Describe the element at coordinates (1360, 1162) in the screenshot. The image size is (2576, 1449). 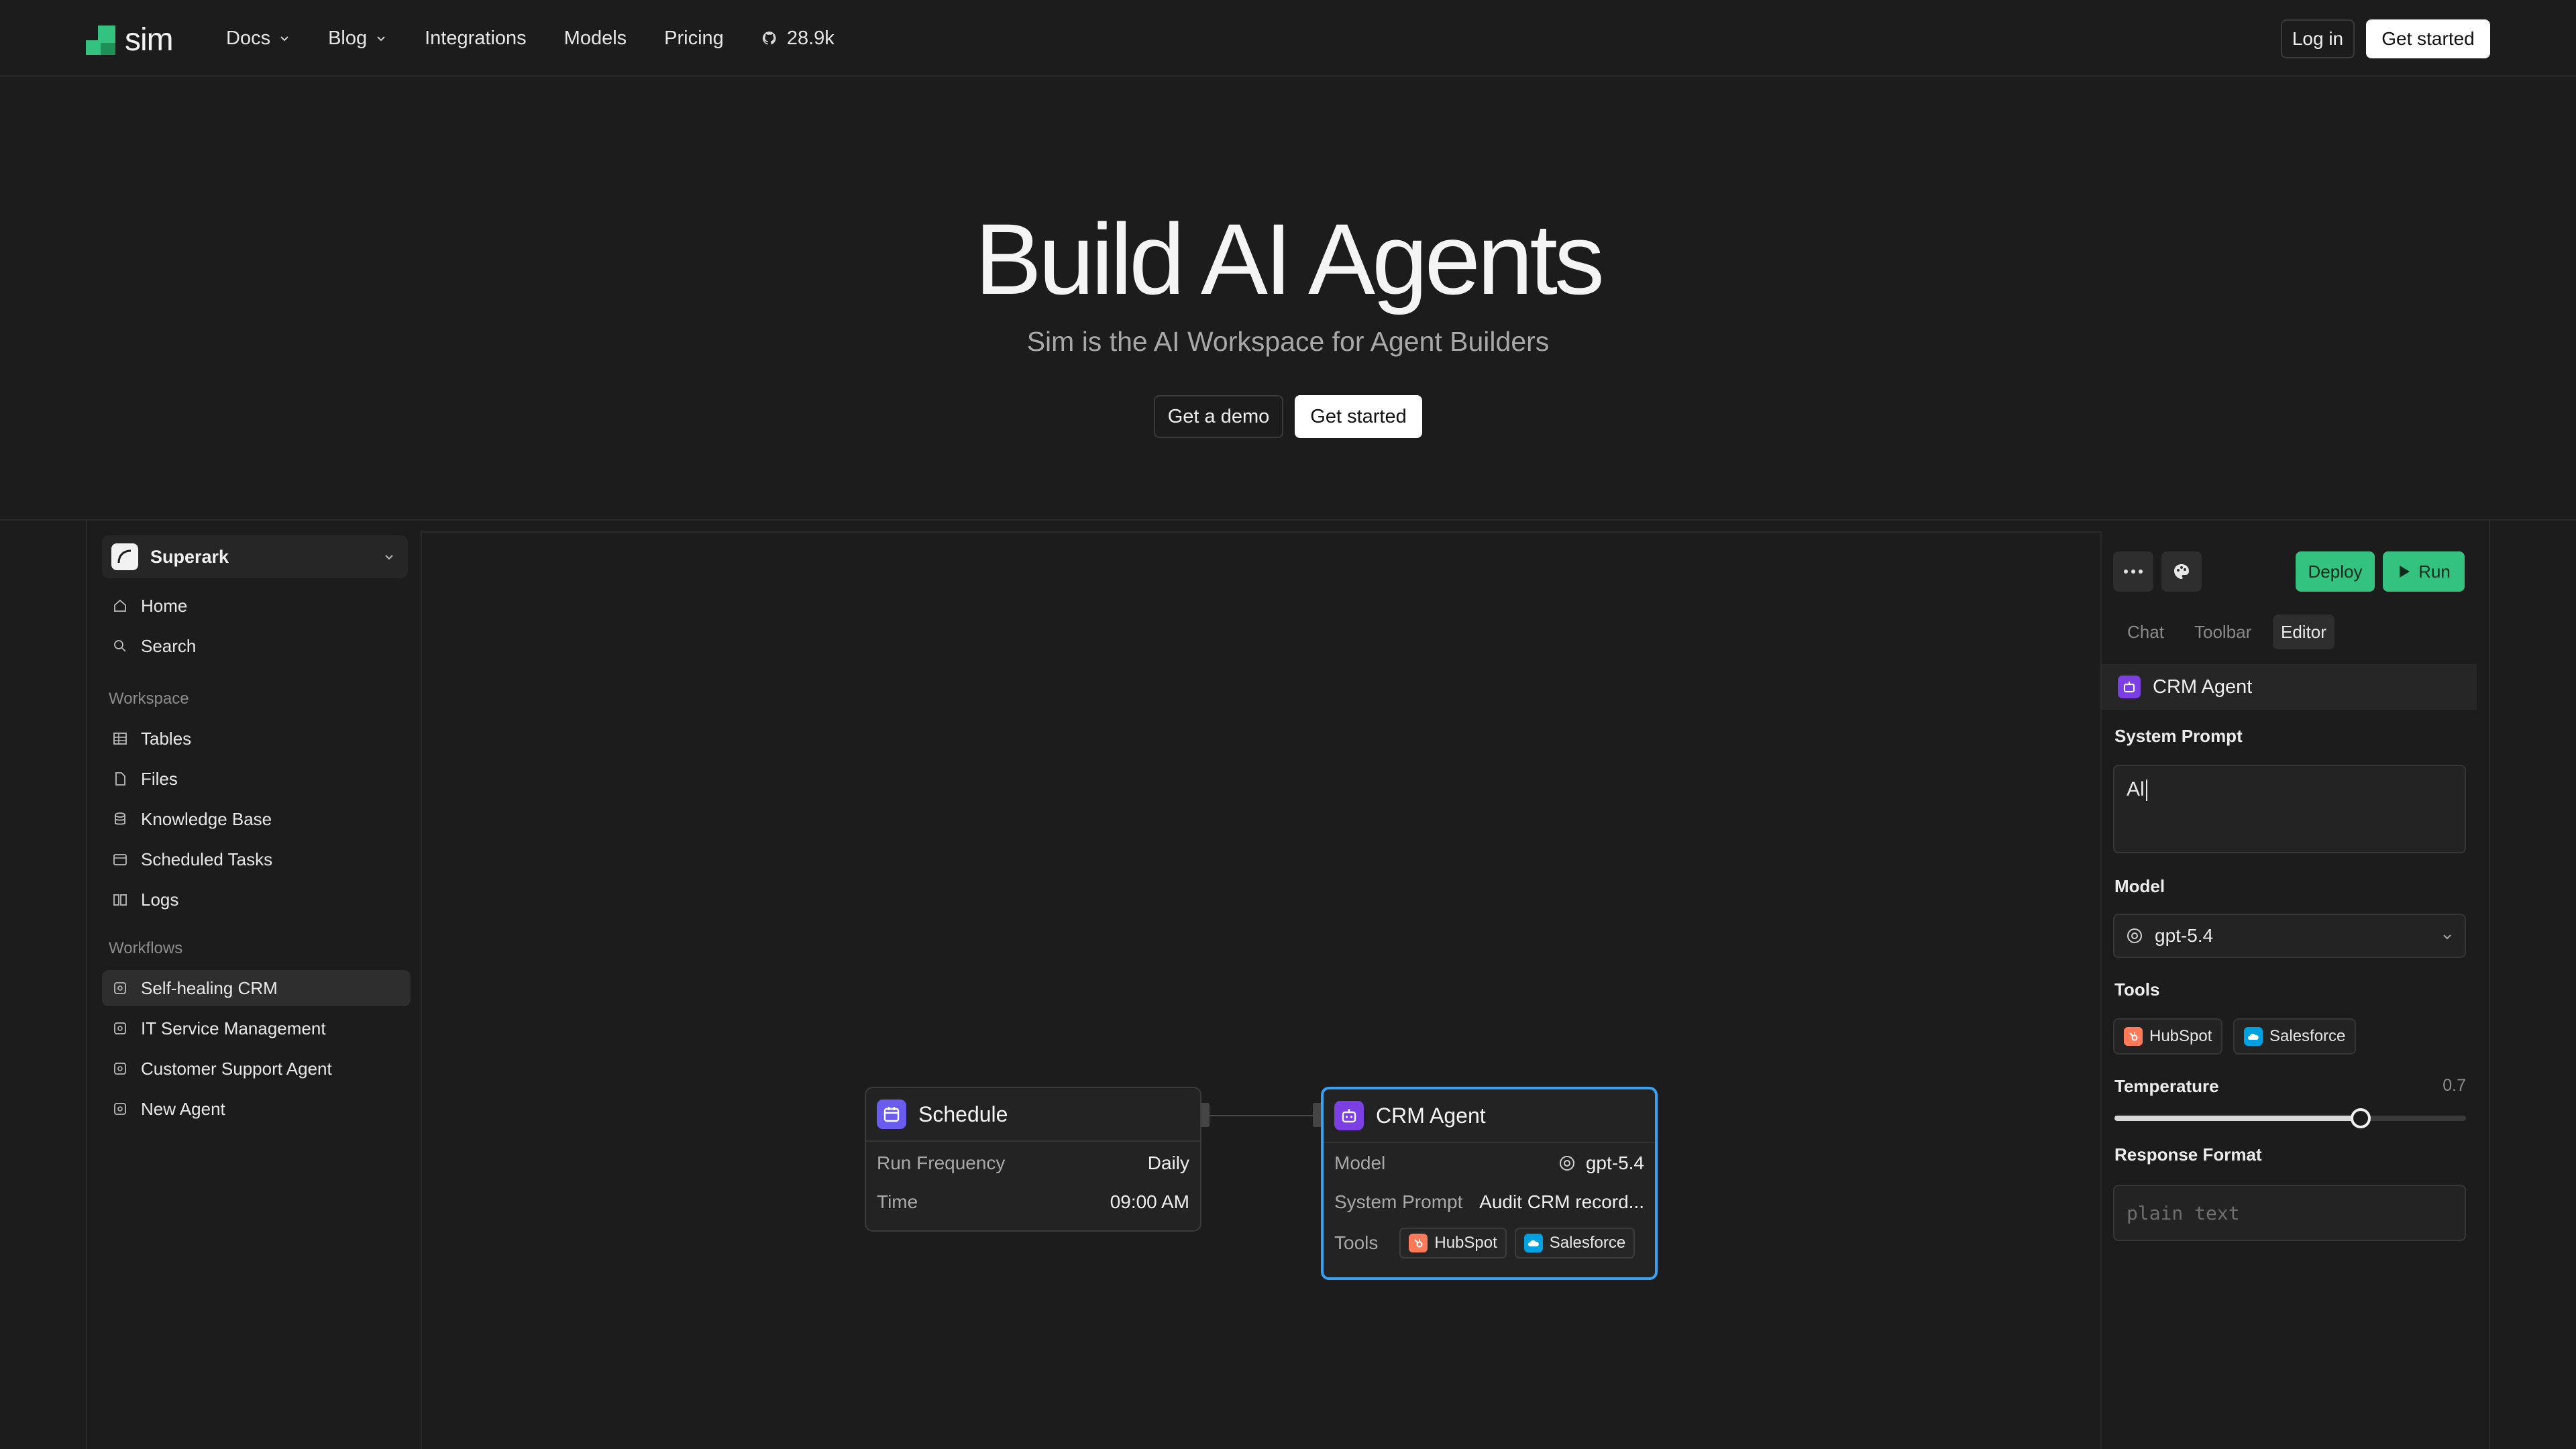
I see `row-label: Model` at that location.